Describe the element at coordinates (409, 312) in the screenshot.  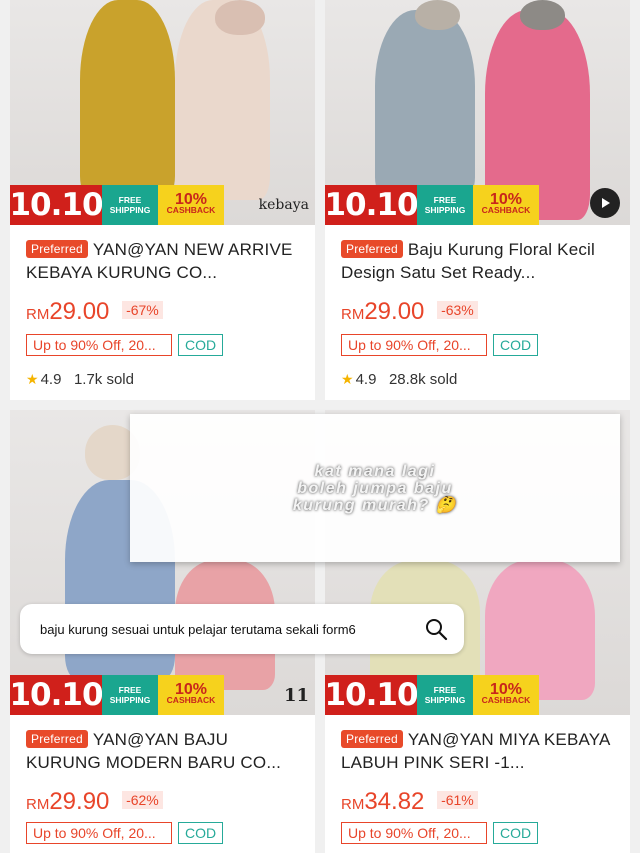
I see `product-price: RM29.00 -63%` at that location.